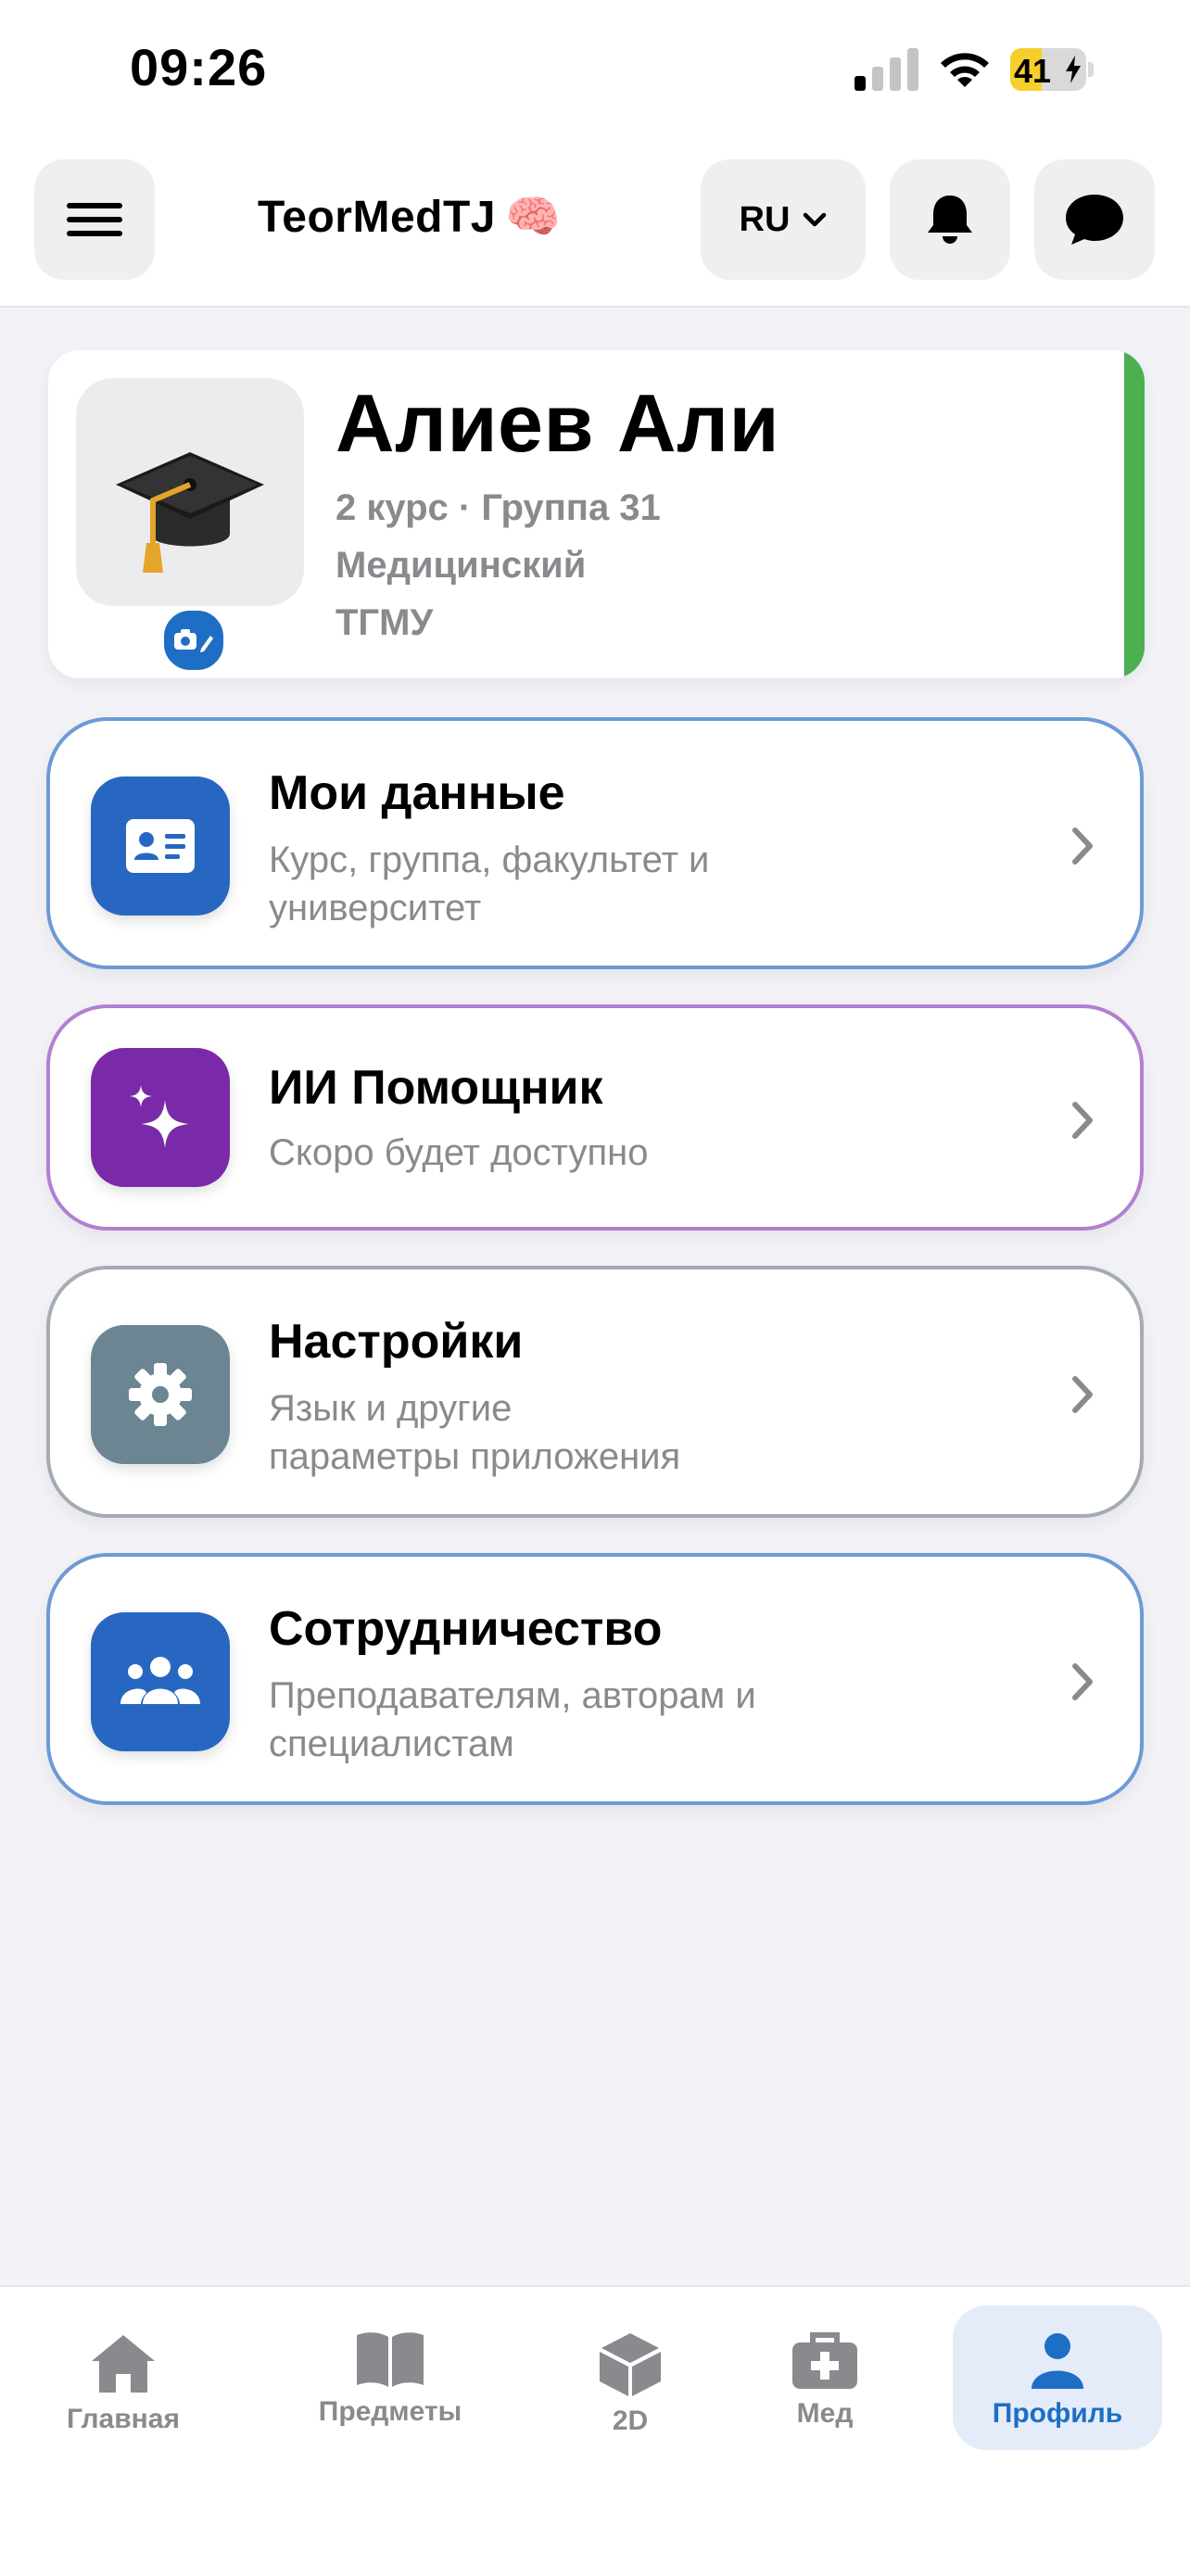 The height and width of the screenshot is (2576, 1190). I want to click on cube-icon, so click(630, 2365).